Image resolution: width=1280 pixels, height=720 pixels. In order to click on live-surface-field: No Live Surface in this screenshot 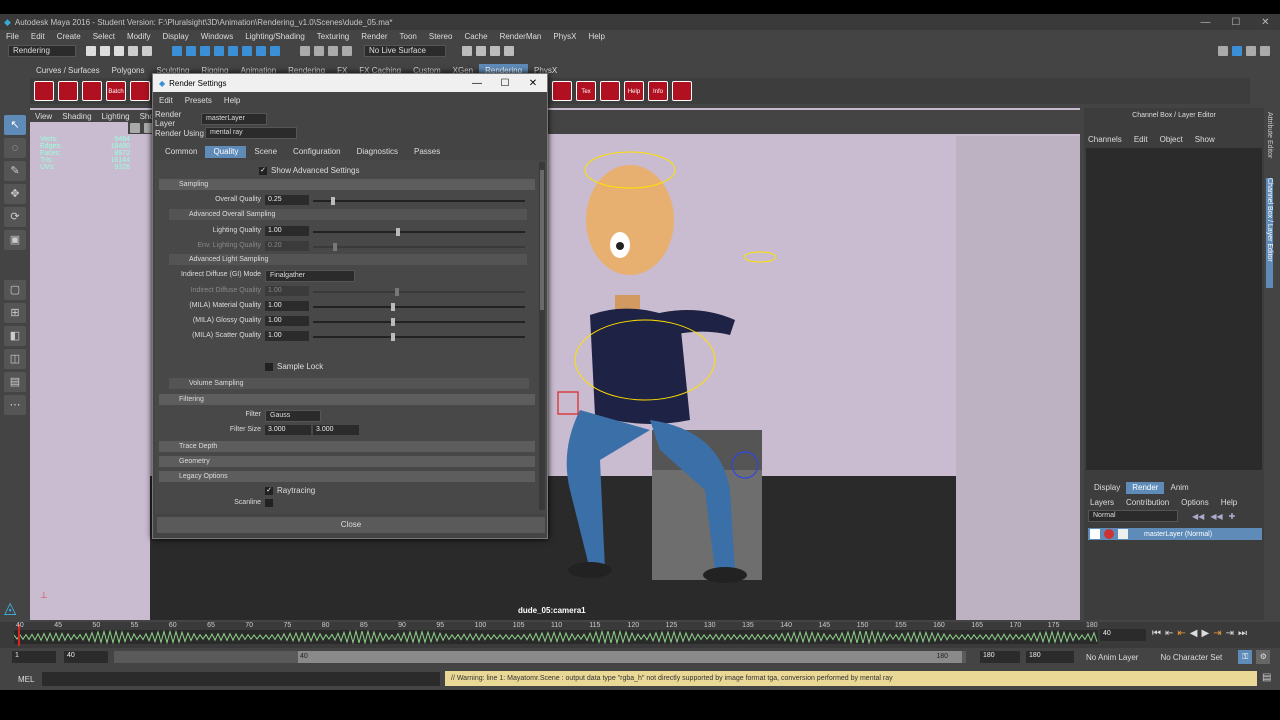, I will do `click(405, 51)`.